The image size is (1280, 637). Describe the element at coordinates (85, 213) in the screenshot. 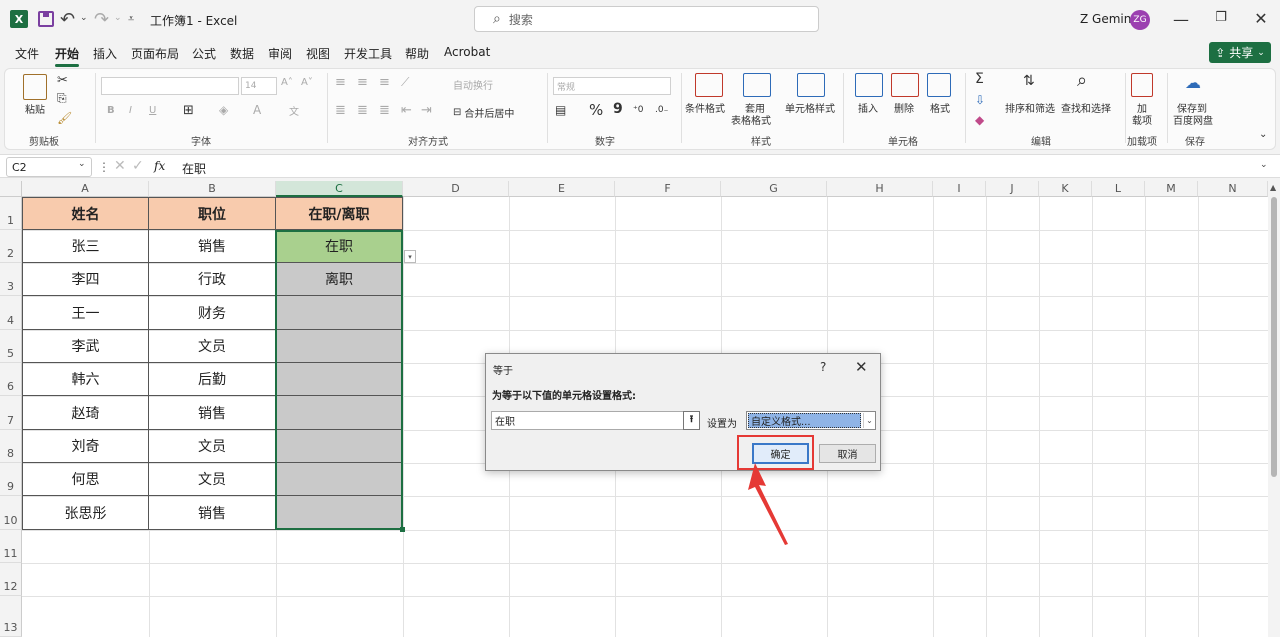

I see `table-header-cell: 姓名` at that location.